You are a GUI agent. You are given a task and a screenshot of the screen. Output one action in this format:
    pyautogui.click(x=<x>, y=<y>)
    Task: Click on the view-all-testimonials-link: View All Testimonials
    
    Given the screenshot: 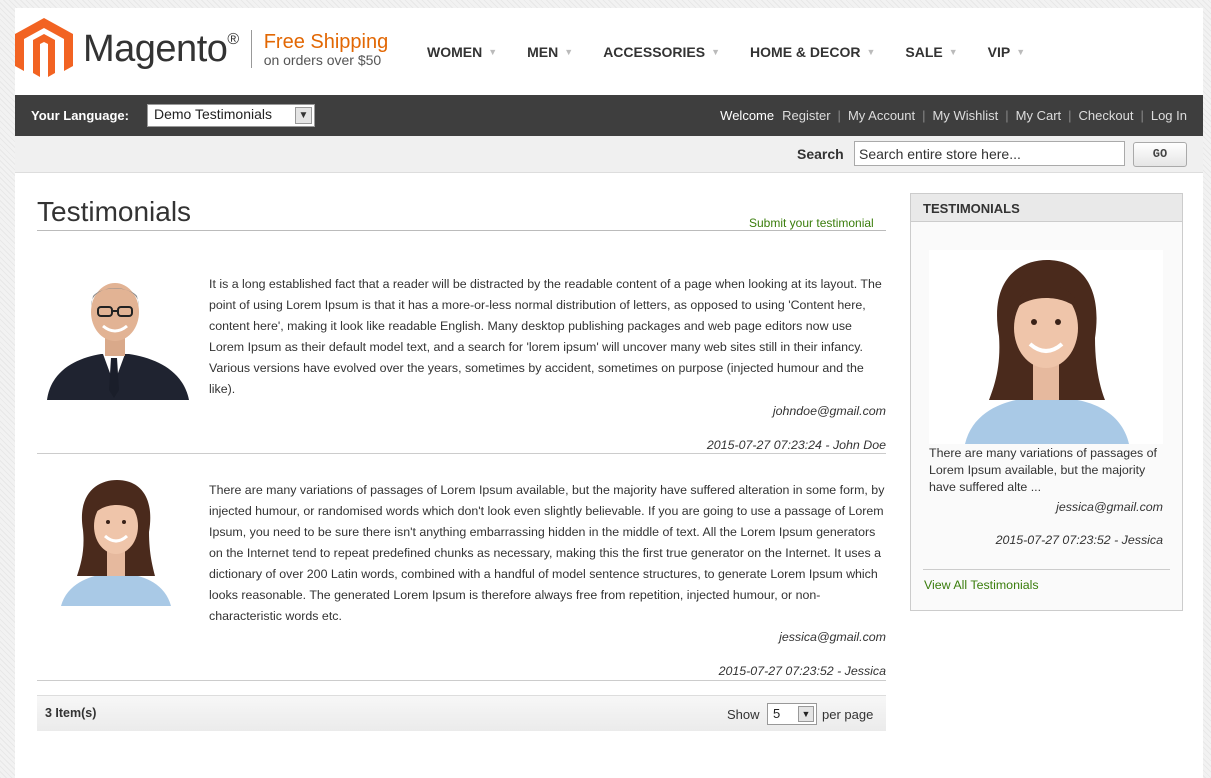 What is the action you would take?
    pyautogui.click(x=981, y=585)
    